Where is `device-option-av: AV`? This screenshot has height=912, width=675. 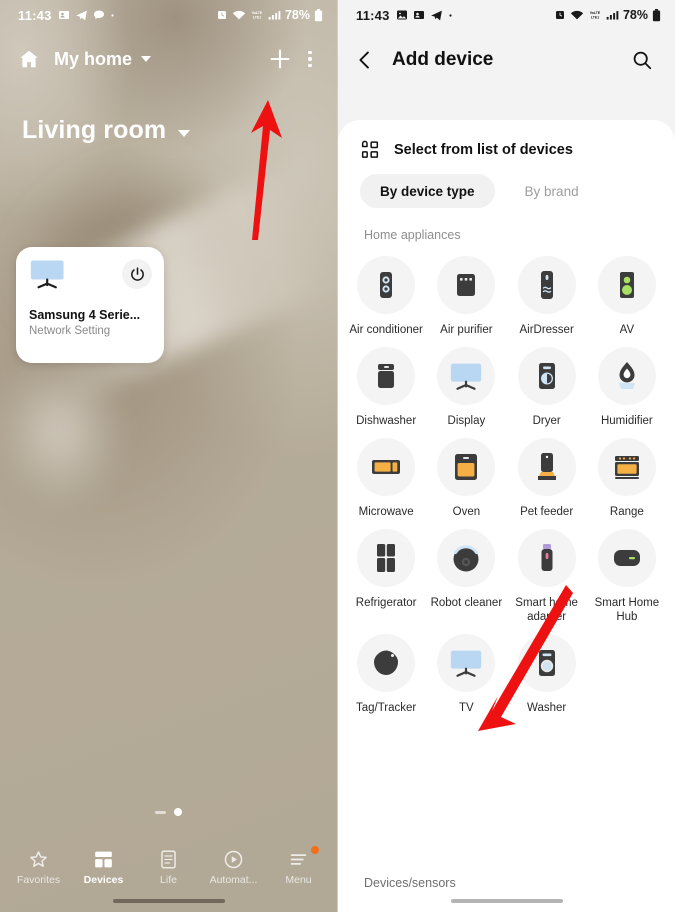 device-option-av: AV is located at coordinates (627, 293).